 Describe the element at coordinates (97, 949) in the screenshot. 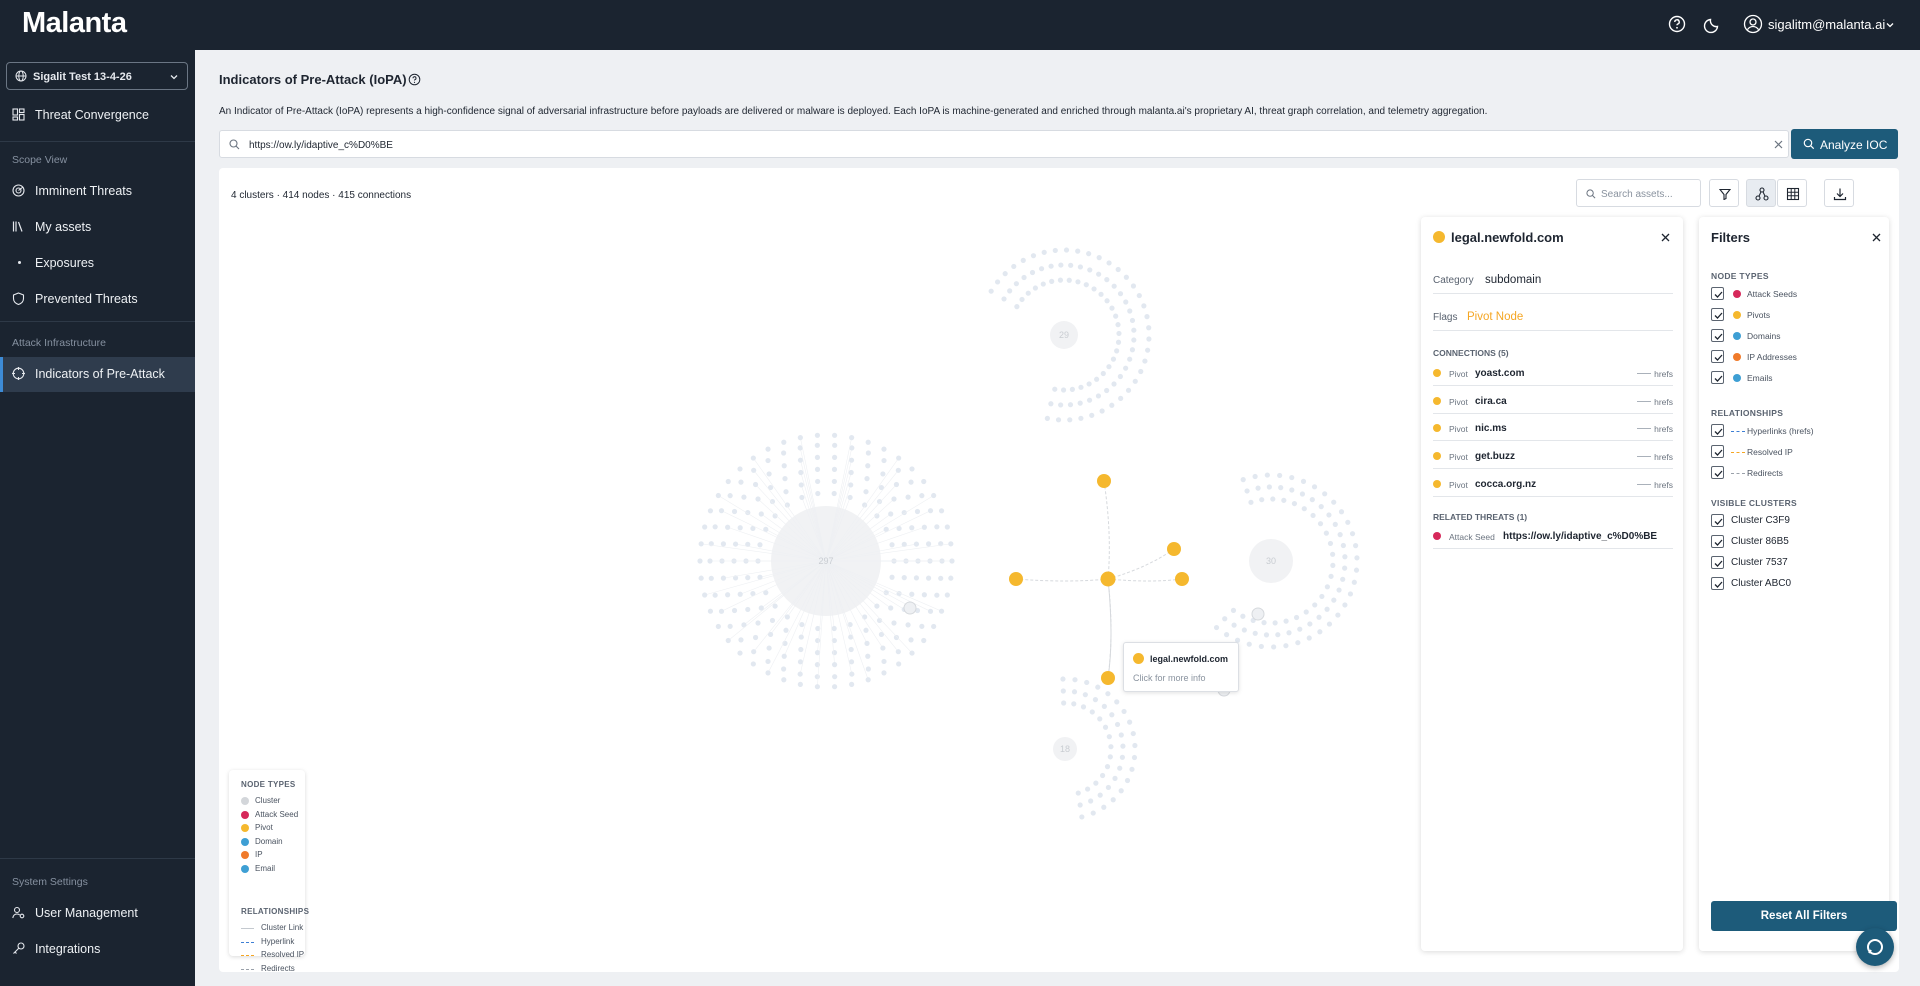

I see `sidebar-item-integrations: Integrations` at that location.